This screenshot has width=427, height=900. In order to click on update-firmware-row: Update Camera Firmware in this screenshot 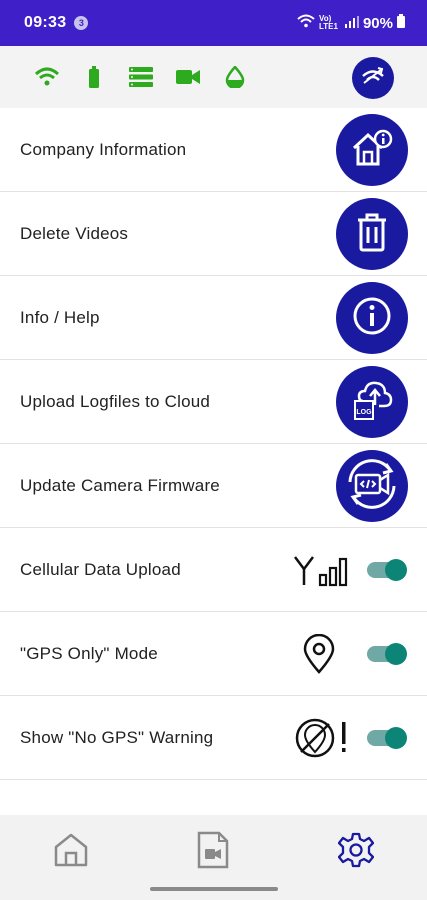, I will do `click(213, 486)`.